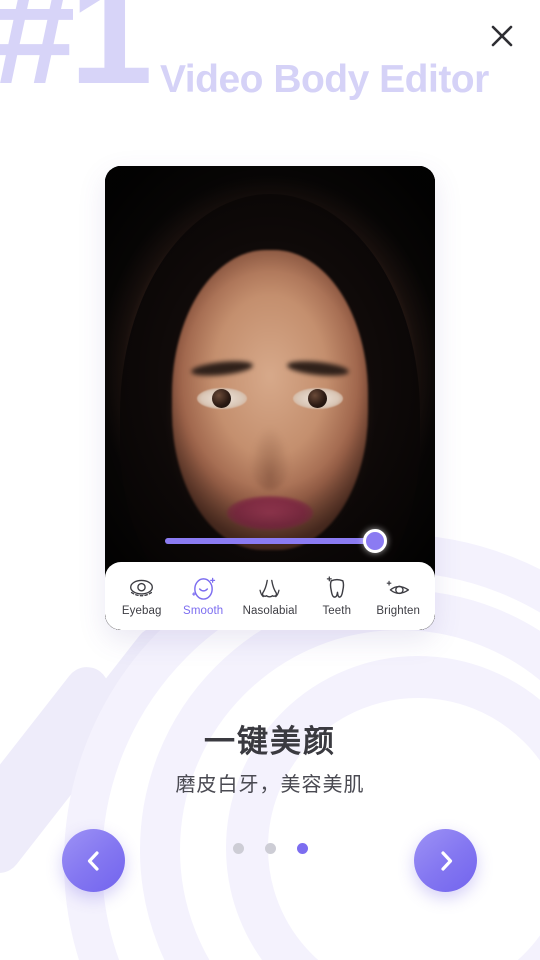 The image size is (540, 960). Describe the element at coordinates (324, 79) in the screenshot. I see `page-title: Video Body Editor` at that location.